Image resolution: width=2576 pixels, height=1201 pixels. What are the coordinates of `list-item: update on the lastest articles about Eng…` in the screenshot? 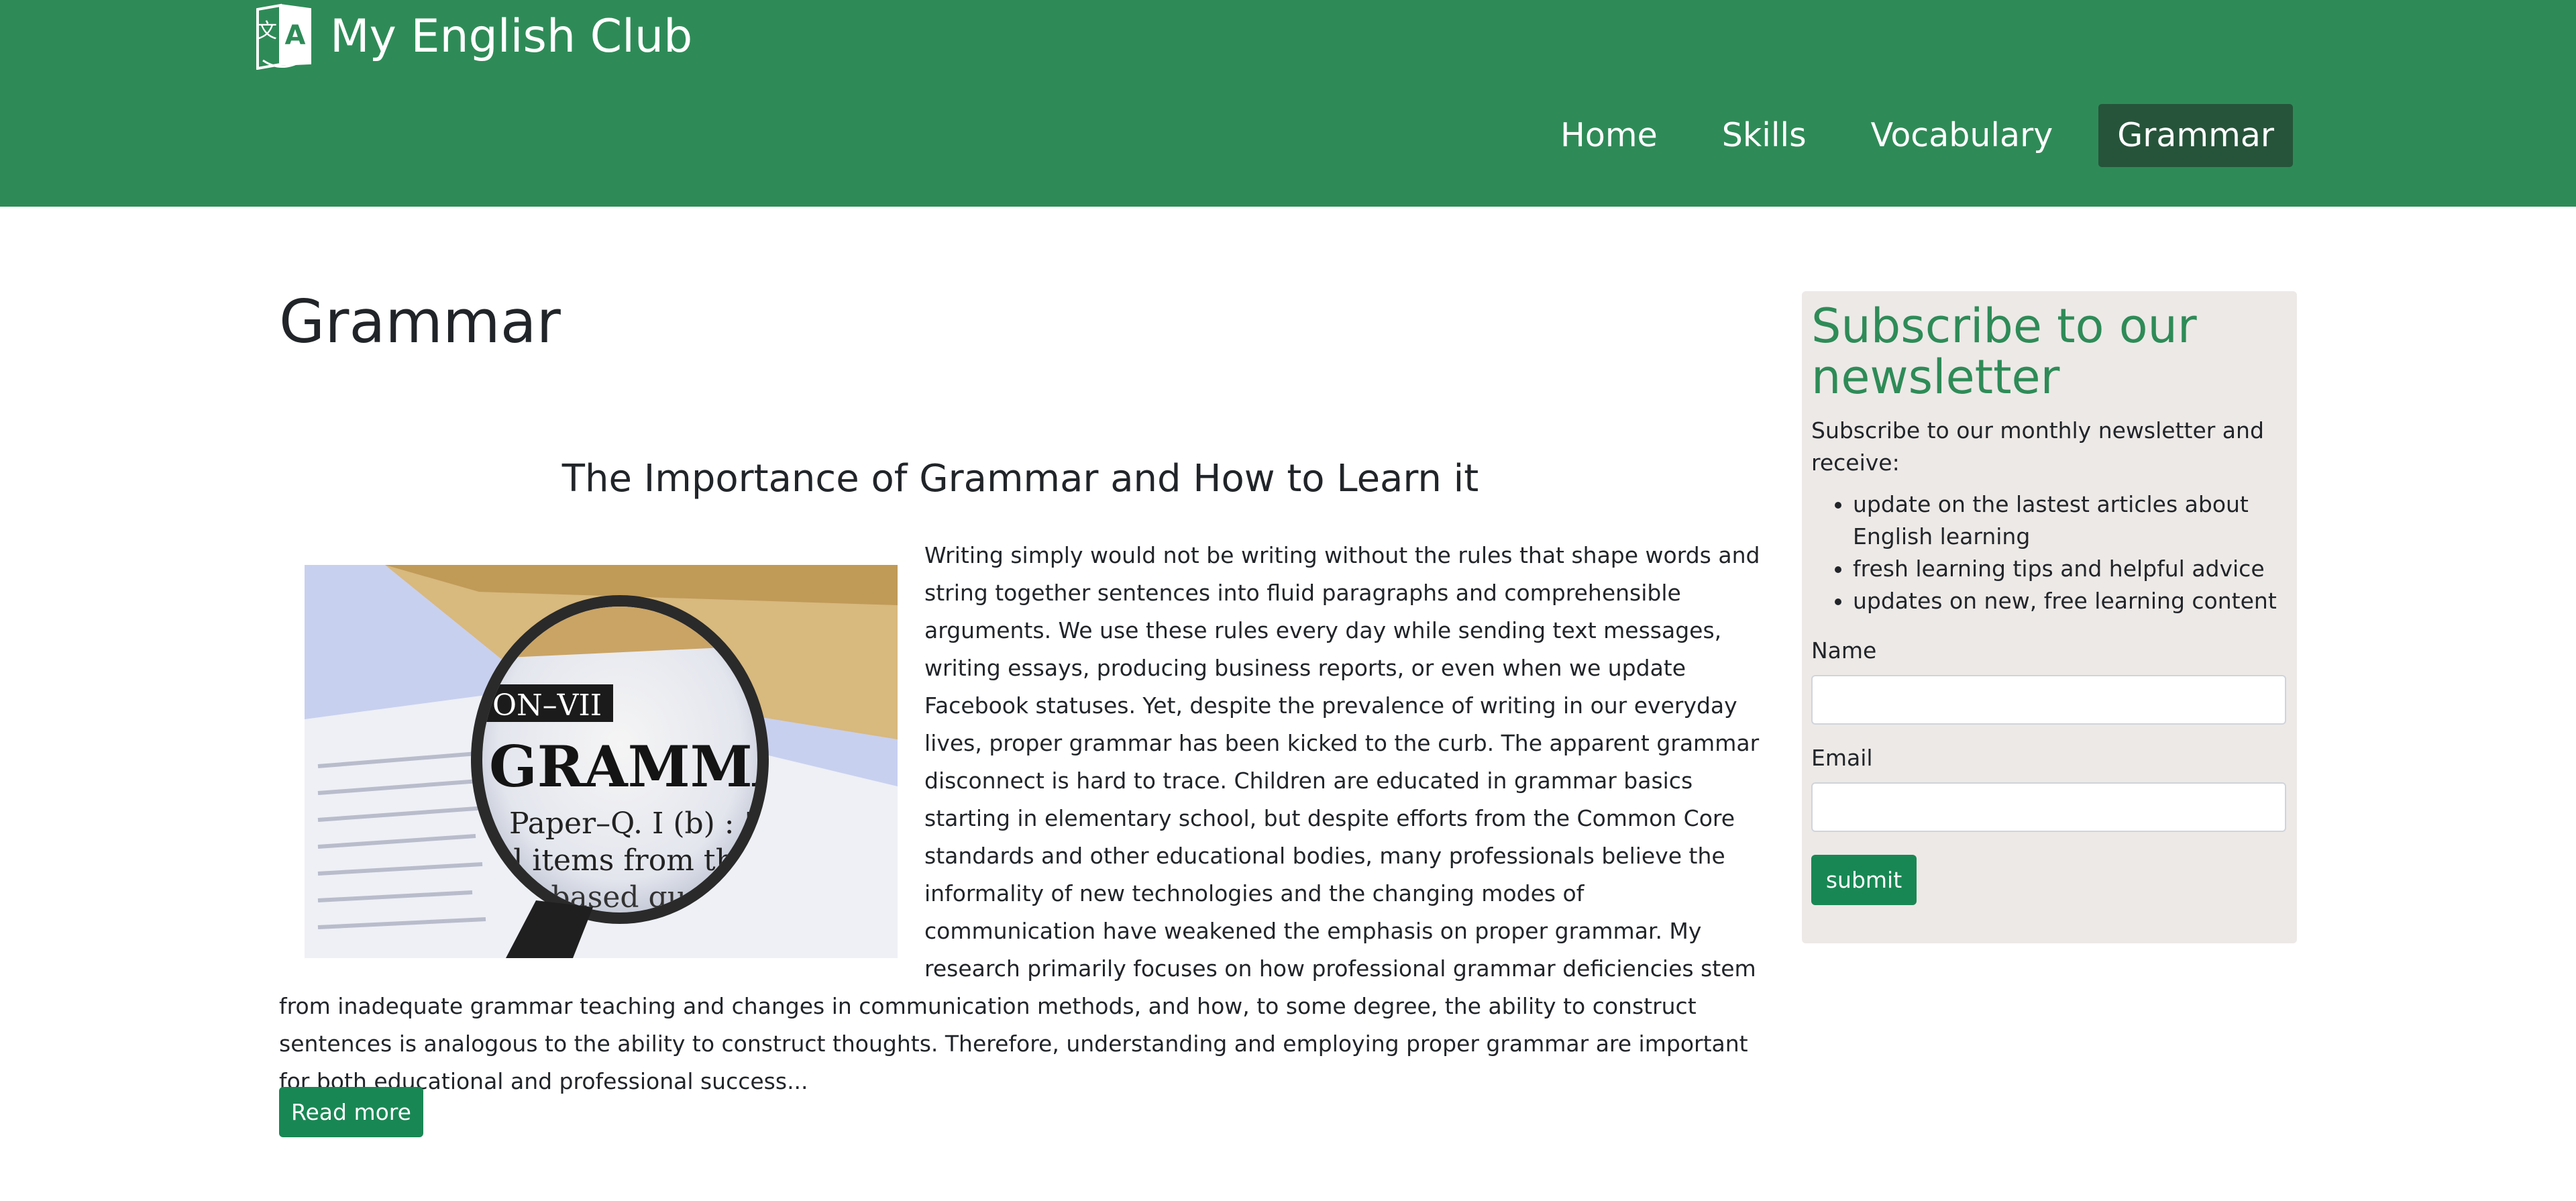 It's located at (2070, 520).